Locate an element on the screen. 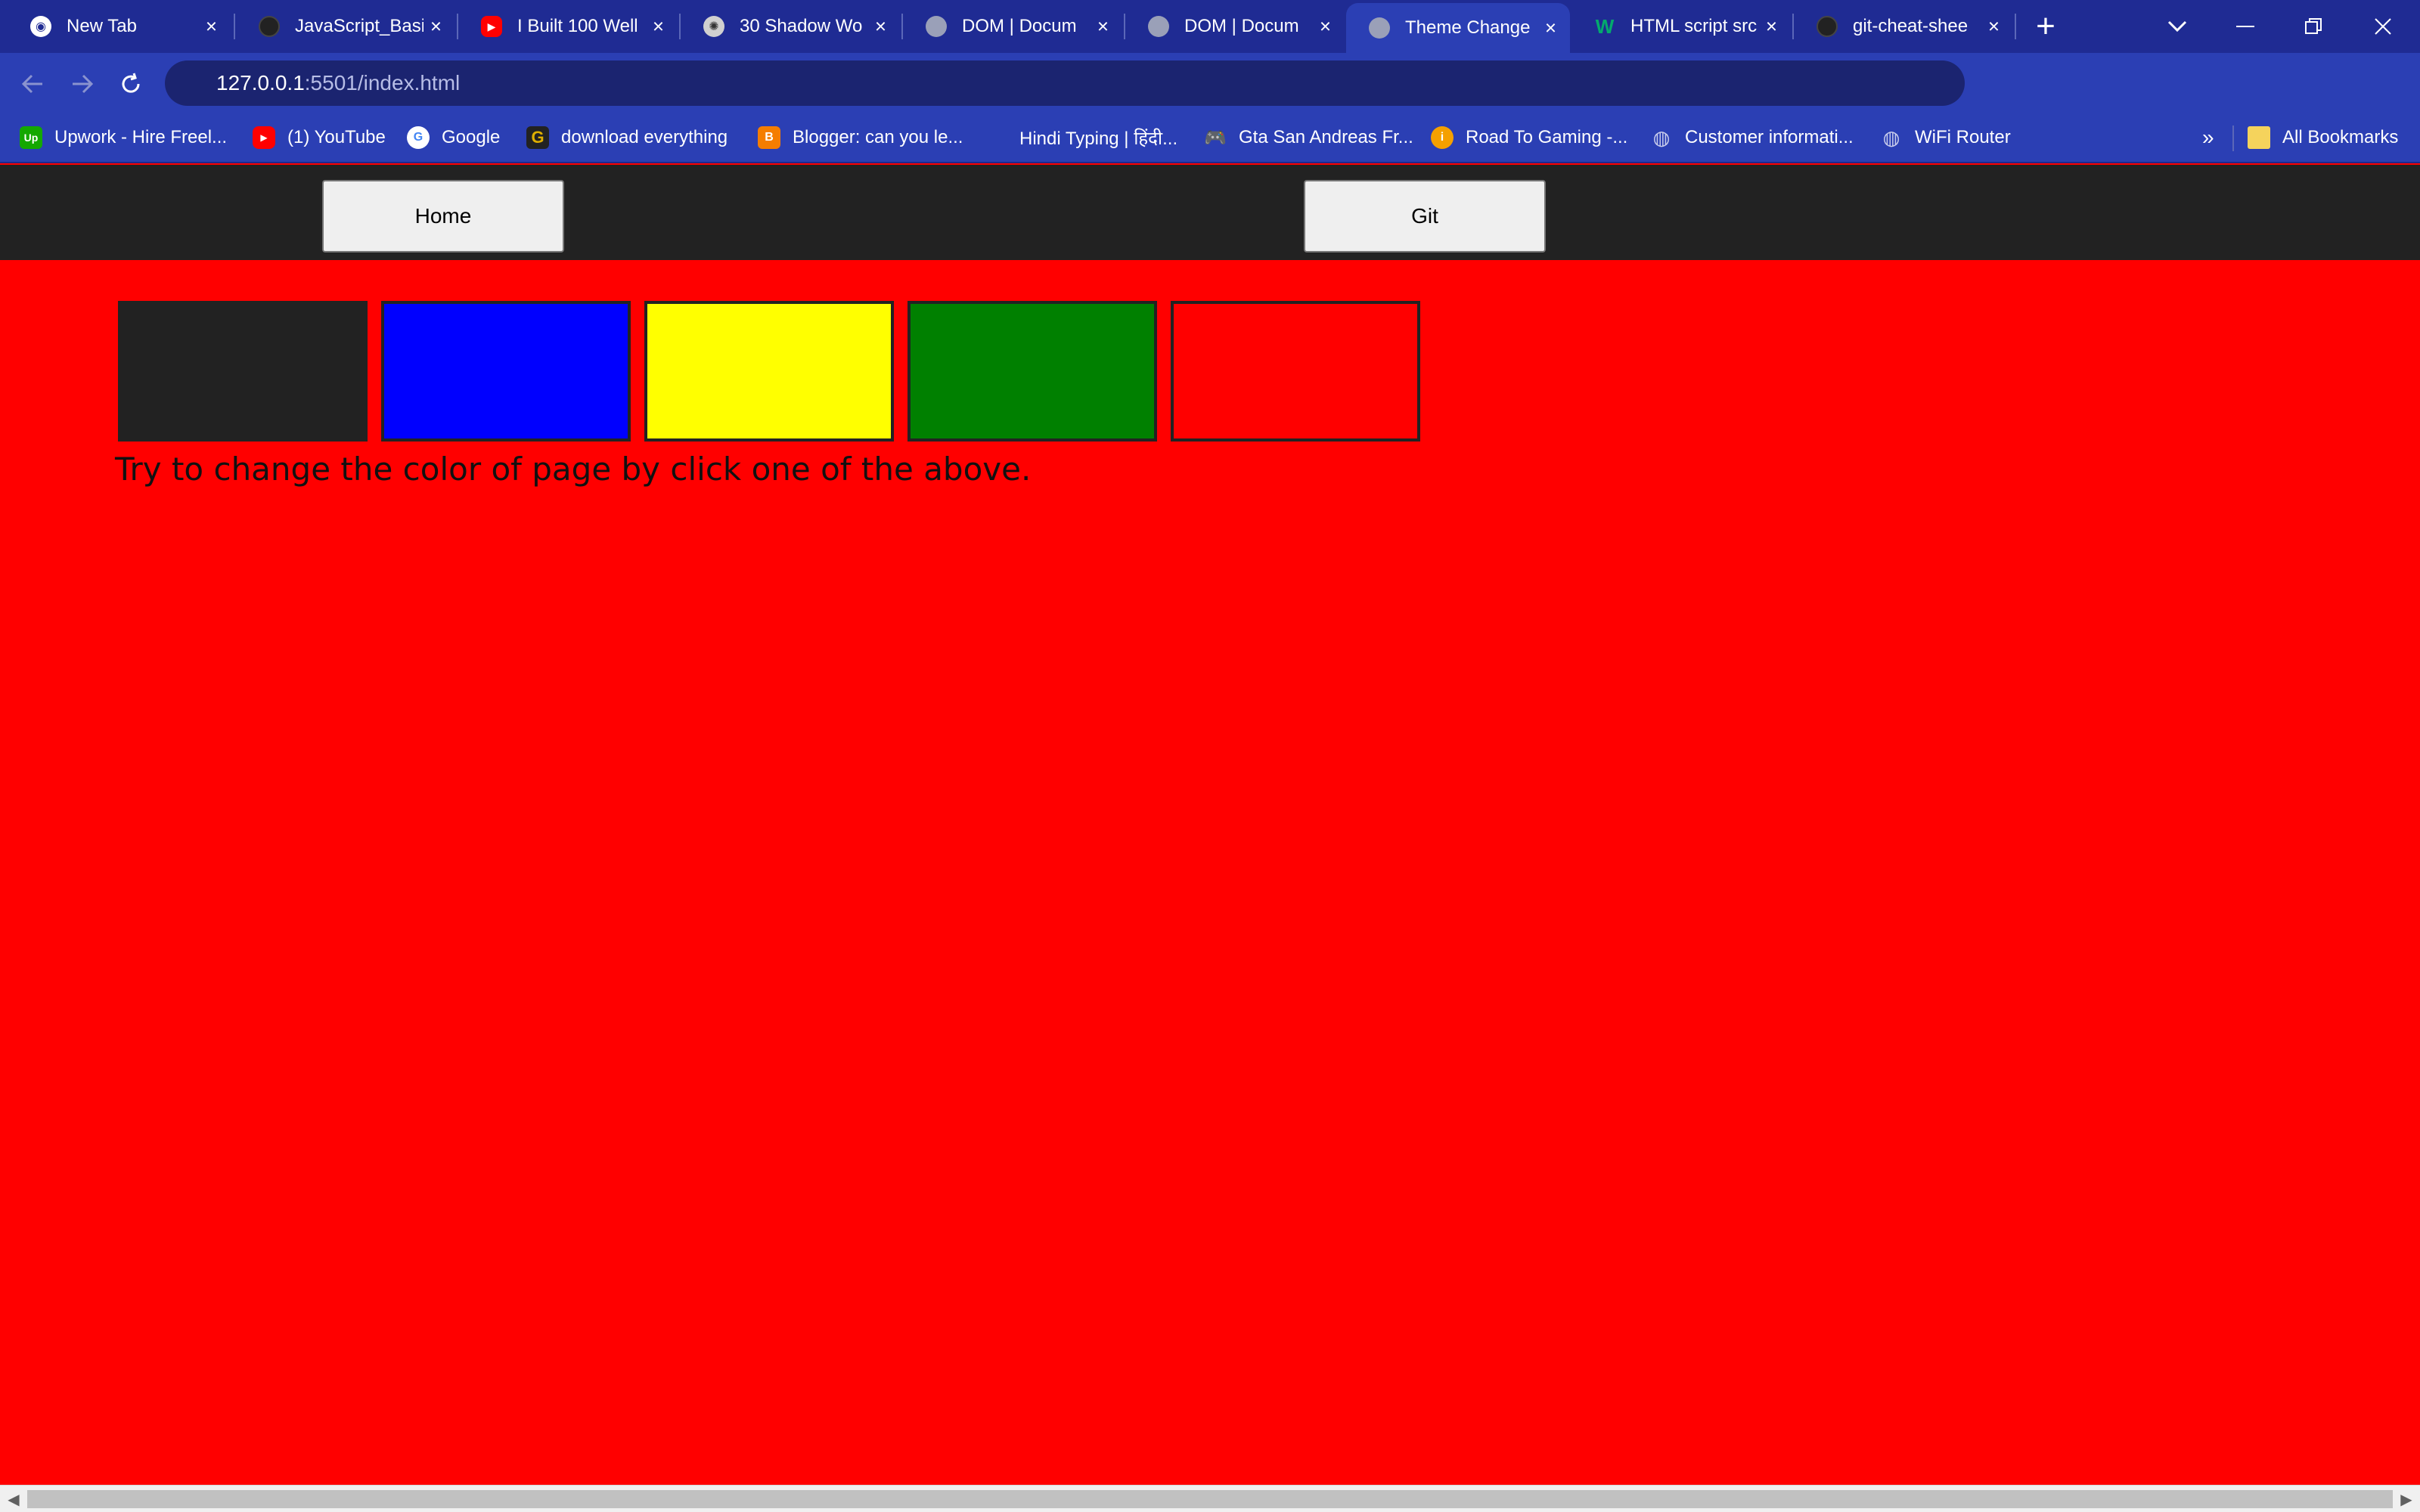 The image size is (2420, 1512). chrome-icon: ◉ is located at coordinates (40, 26).